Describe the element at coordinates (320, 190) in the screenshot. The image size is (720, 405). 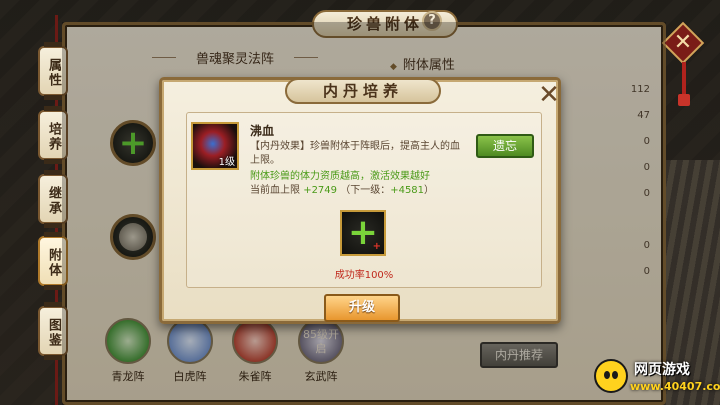
I see `stat-value: +2749` at that location.